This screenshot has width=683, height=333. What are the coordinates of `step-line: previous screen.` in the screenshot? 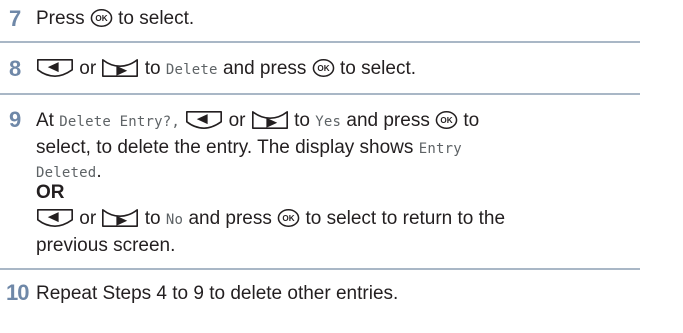 It's located at (106, 245).